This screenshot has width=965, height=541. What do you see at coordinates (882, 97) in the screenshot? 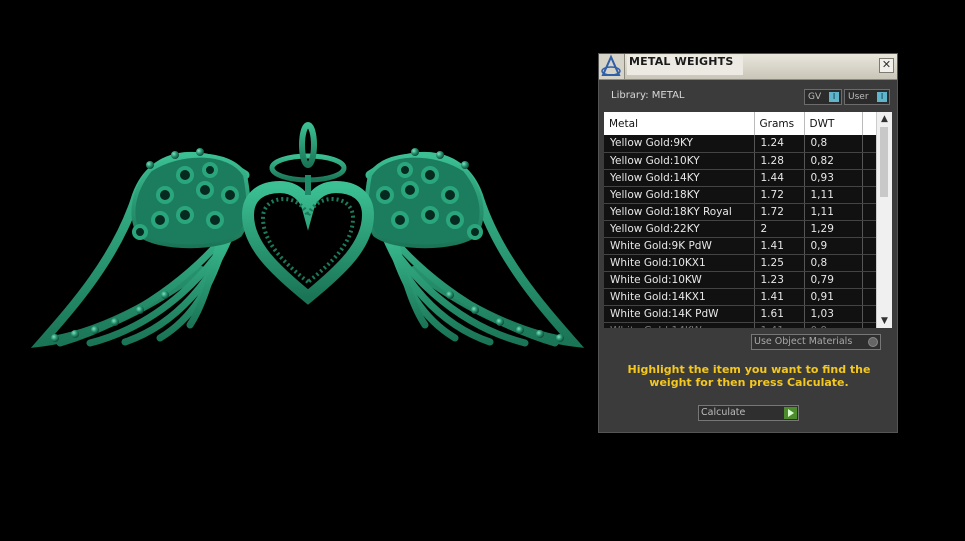
I see `user-toggle-knob: I` at bounding box center [882, 97].